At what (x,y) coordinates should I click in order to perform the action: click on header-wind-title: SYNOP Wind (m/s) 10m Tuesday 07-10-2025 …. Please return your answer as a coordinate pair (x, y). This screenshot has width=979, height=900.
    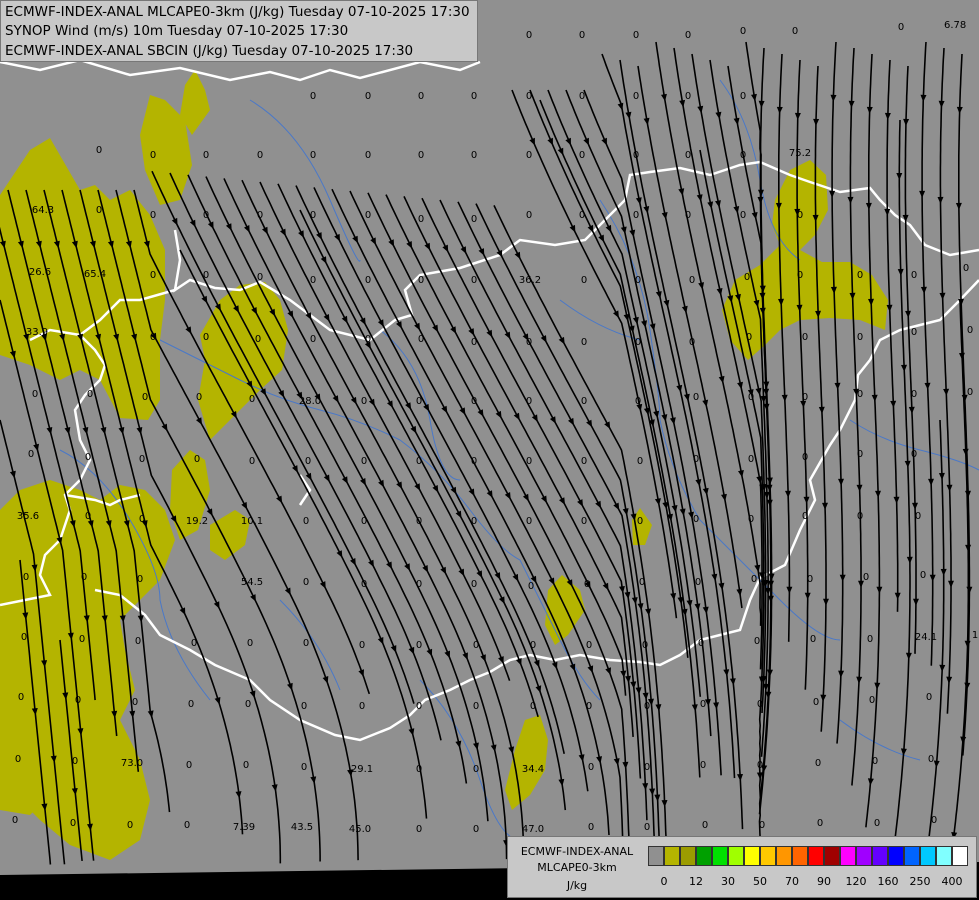
    Looking at the image, I should click on (177, 31).